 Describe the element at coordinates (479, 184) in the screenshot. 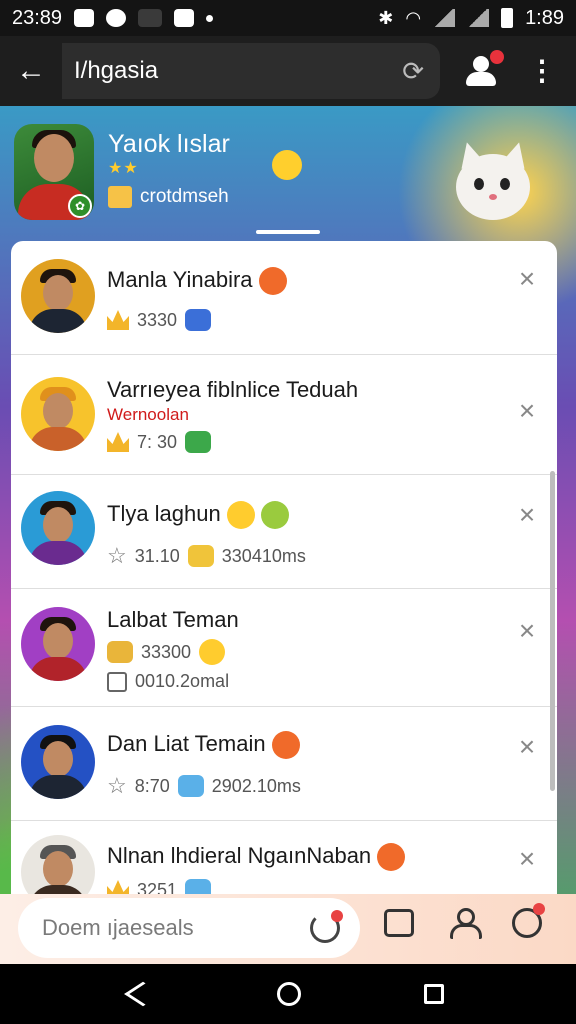

I see `cat-eye-left` at that location.